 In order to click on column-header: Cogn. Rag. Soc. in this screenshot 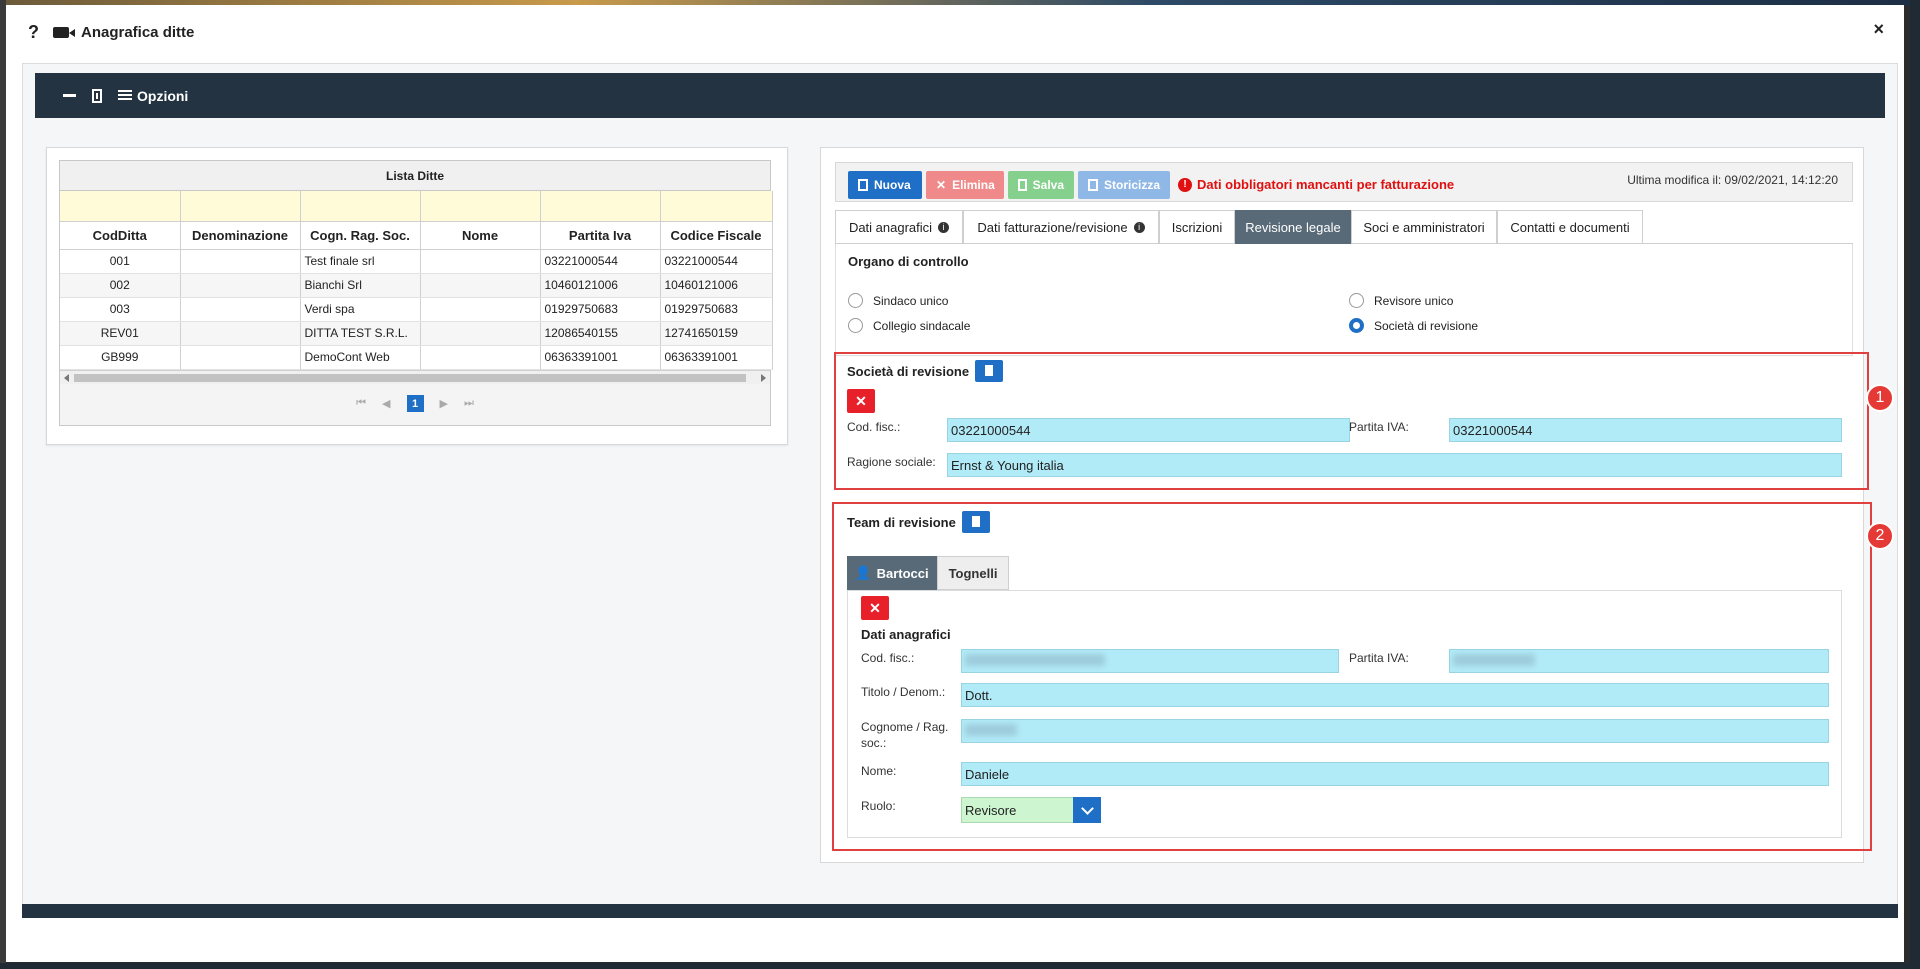, I will do `click(360, 235)`.